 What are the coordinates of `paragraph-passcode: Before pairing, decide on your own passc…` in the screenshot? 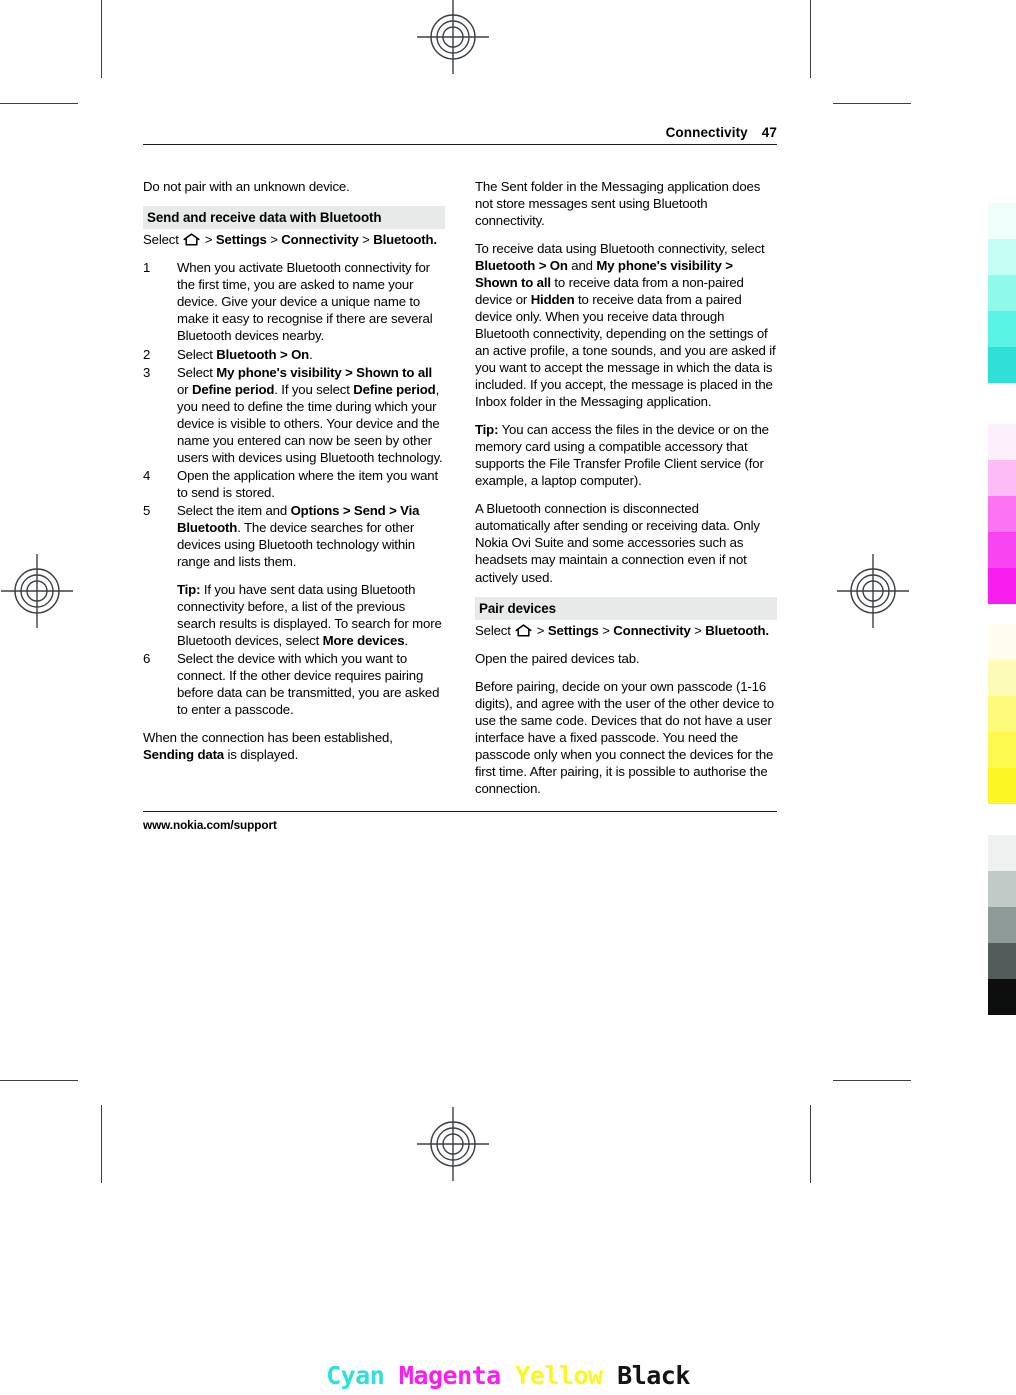 It's located at (624, 738).